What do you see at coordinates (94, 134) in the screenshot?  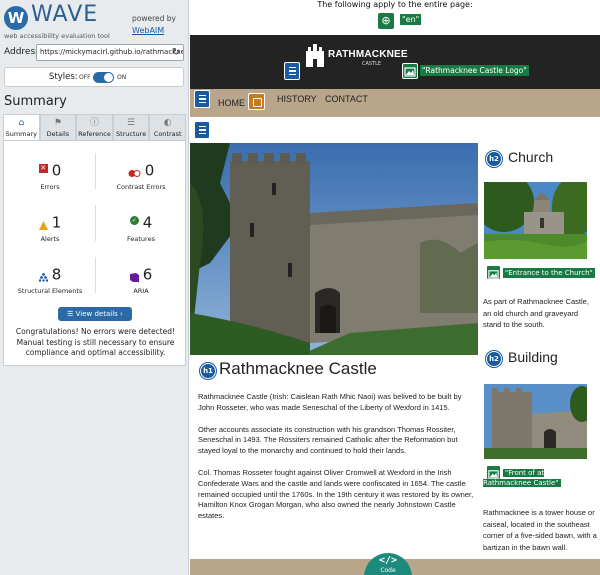 I see `tab-label: Reference` at bounding box center [94, 134].